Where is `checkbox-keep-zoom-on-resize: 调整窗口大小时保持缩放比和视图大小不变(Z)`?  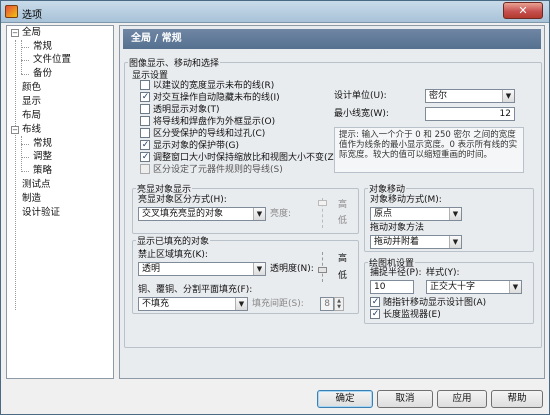 checkbox-keep-zoom-on-resize: 调整窗口大小时保持缩放比和视图大小不变(Z) is located at coordinates (238, 158).